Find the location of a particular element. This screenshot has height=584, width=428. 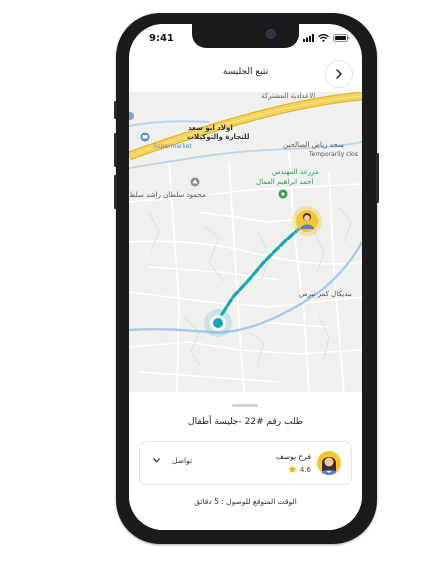

status-icons is located at coordinates (326, 38).